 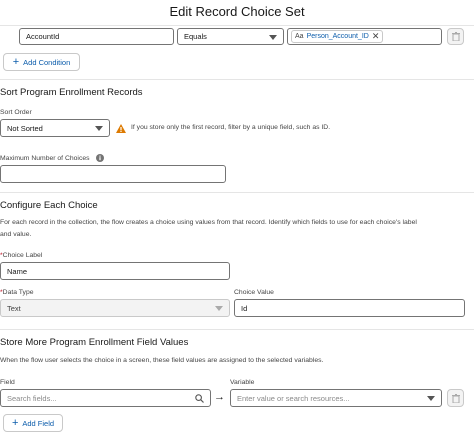 I want to click on filter-field-combobox: AccountId, so click(x=96, y=36).